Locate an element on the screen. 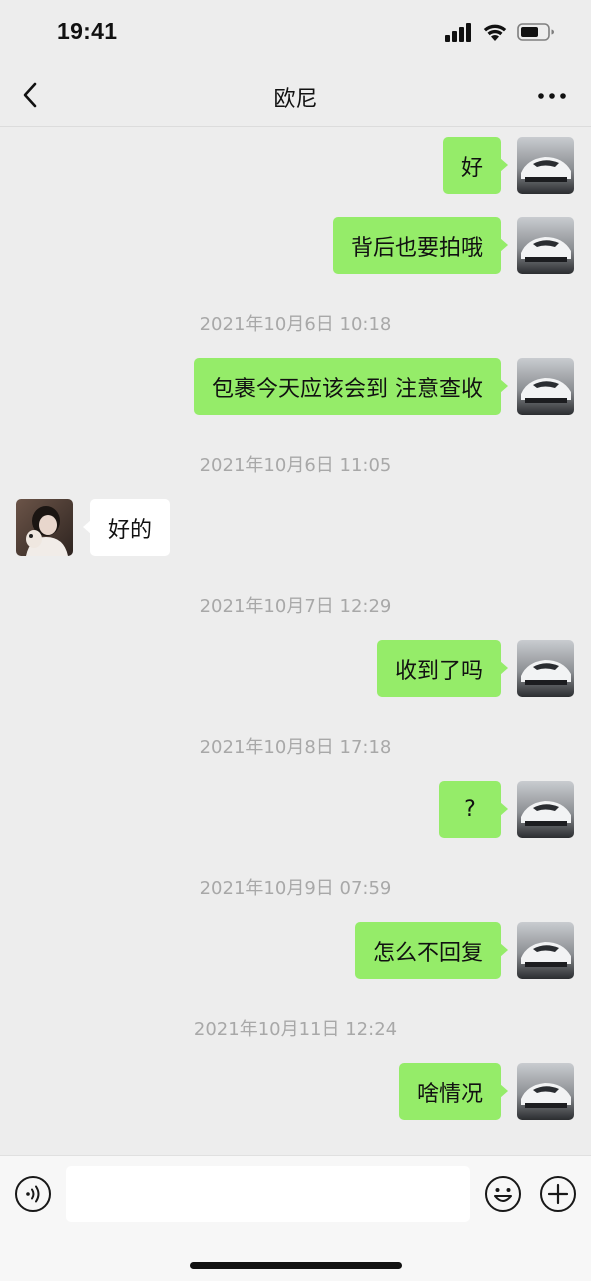 The width and height of the screenshot is (591, 1281). contact-photo-avatar-image is located at coordinates (44, 527).